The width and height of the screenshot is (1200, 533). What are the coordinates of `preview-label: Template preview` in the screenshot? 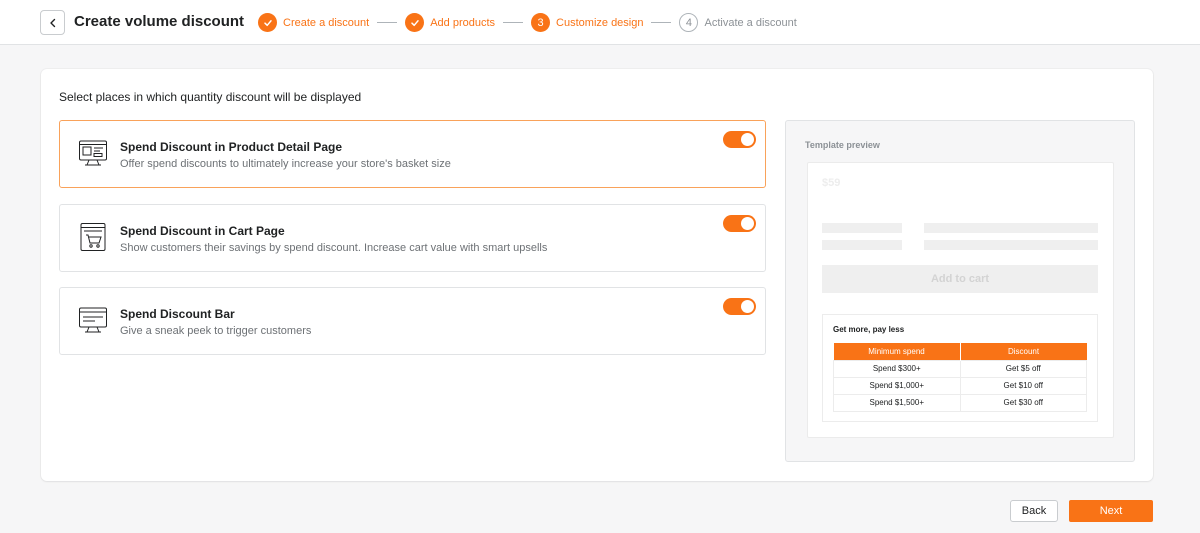 It's located at (842, 145).